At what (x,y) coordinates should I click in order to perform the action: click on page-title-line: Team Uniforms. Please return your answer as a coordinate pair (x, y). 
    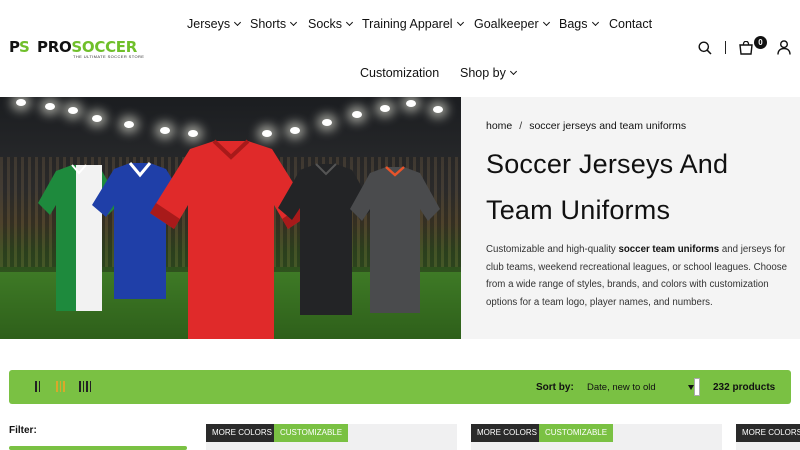
    Looking at the image, I should click on (578, 210).